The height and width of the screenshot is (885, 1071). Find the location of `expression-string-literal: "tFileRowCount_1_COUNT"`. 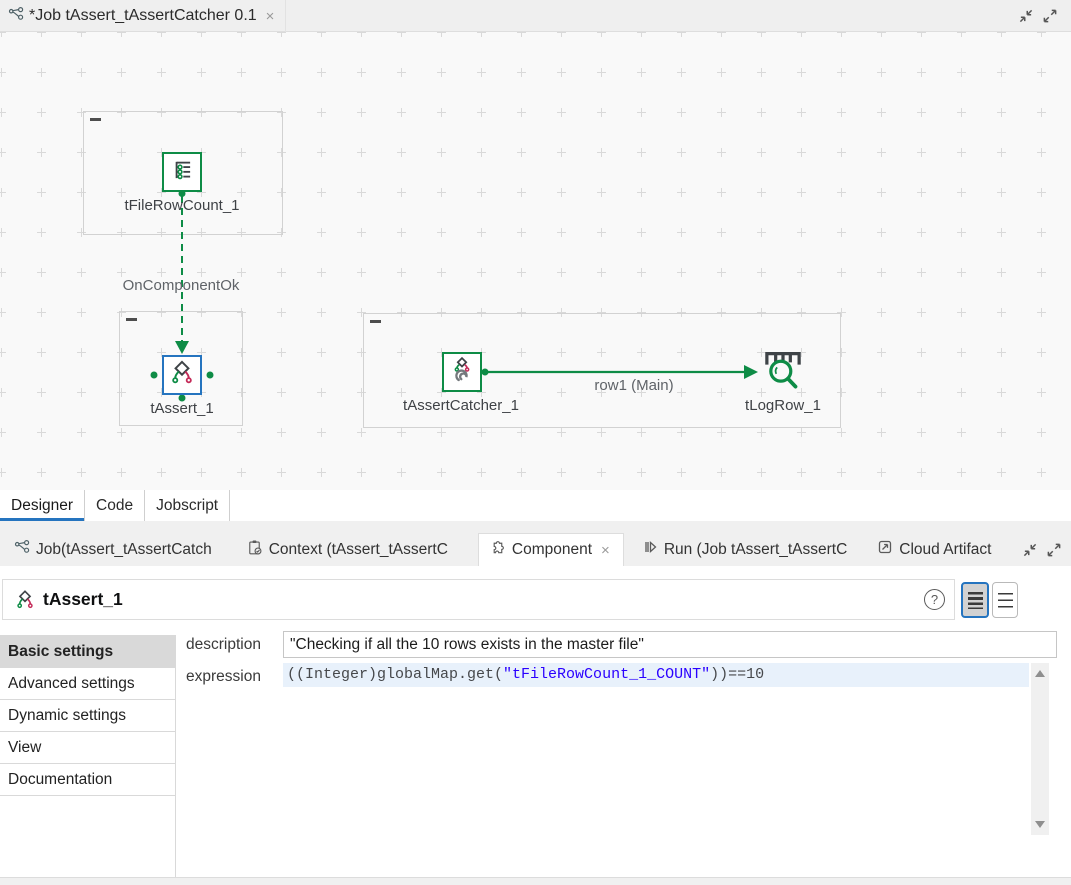

expression-string-literal: "tFileRowCount_1_COUNT" is located at coordinates (607, 674).